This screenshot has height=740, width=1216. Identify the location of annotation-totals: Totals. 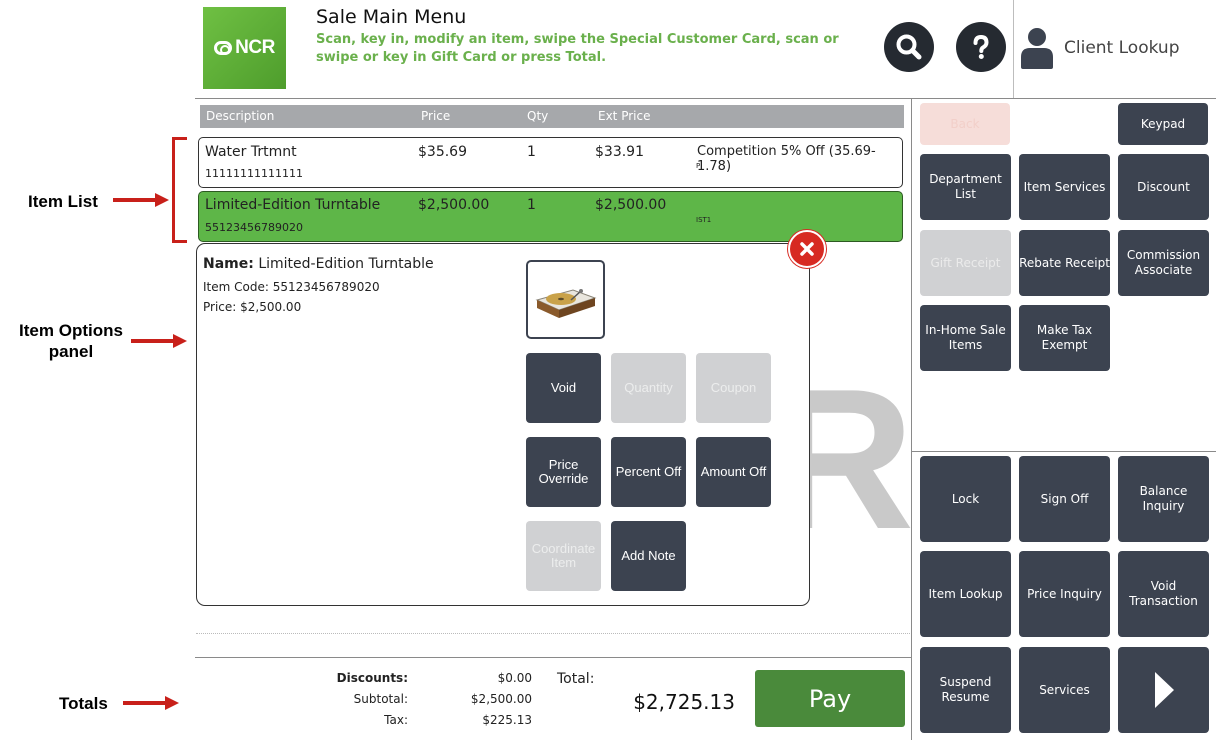
(83, 703).